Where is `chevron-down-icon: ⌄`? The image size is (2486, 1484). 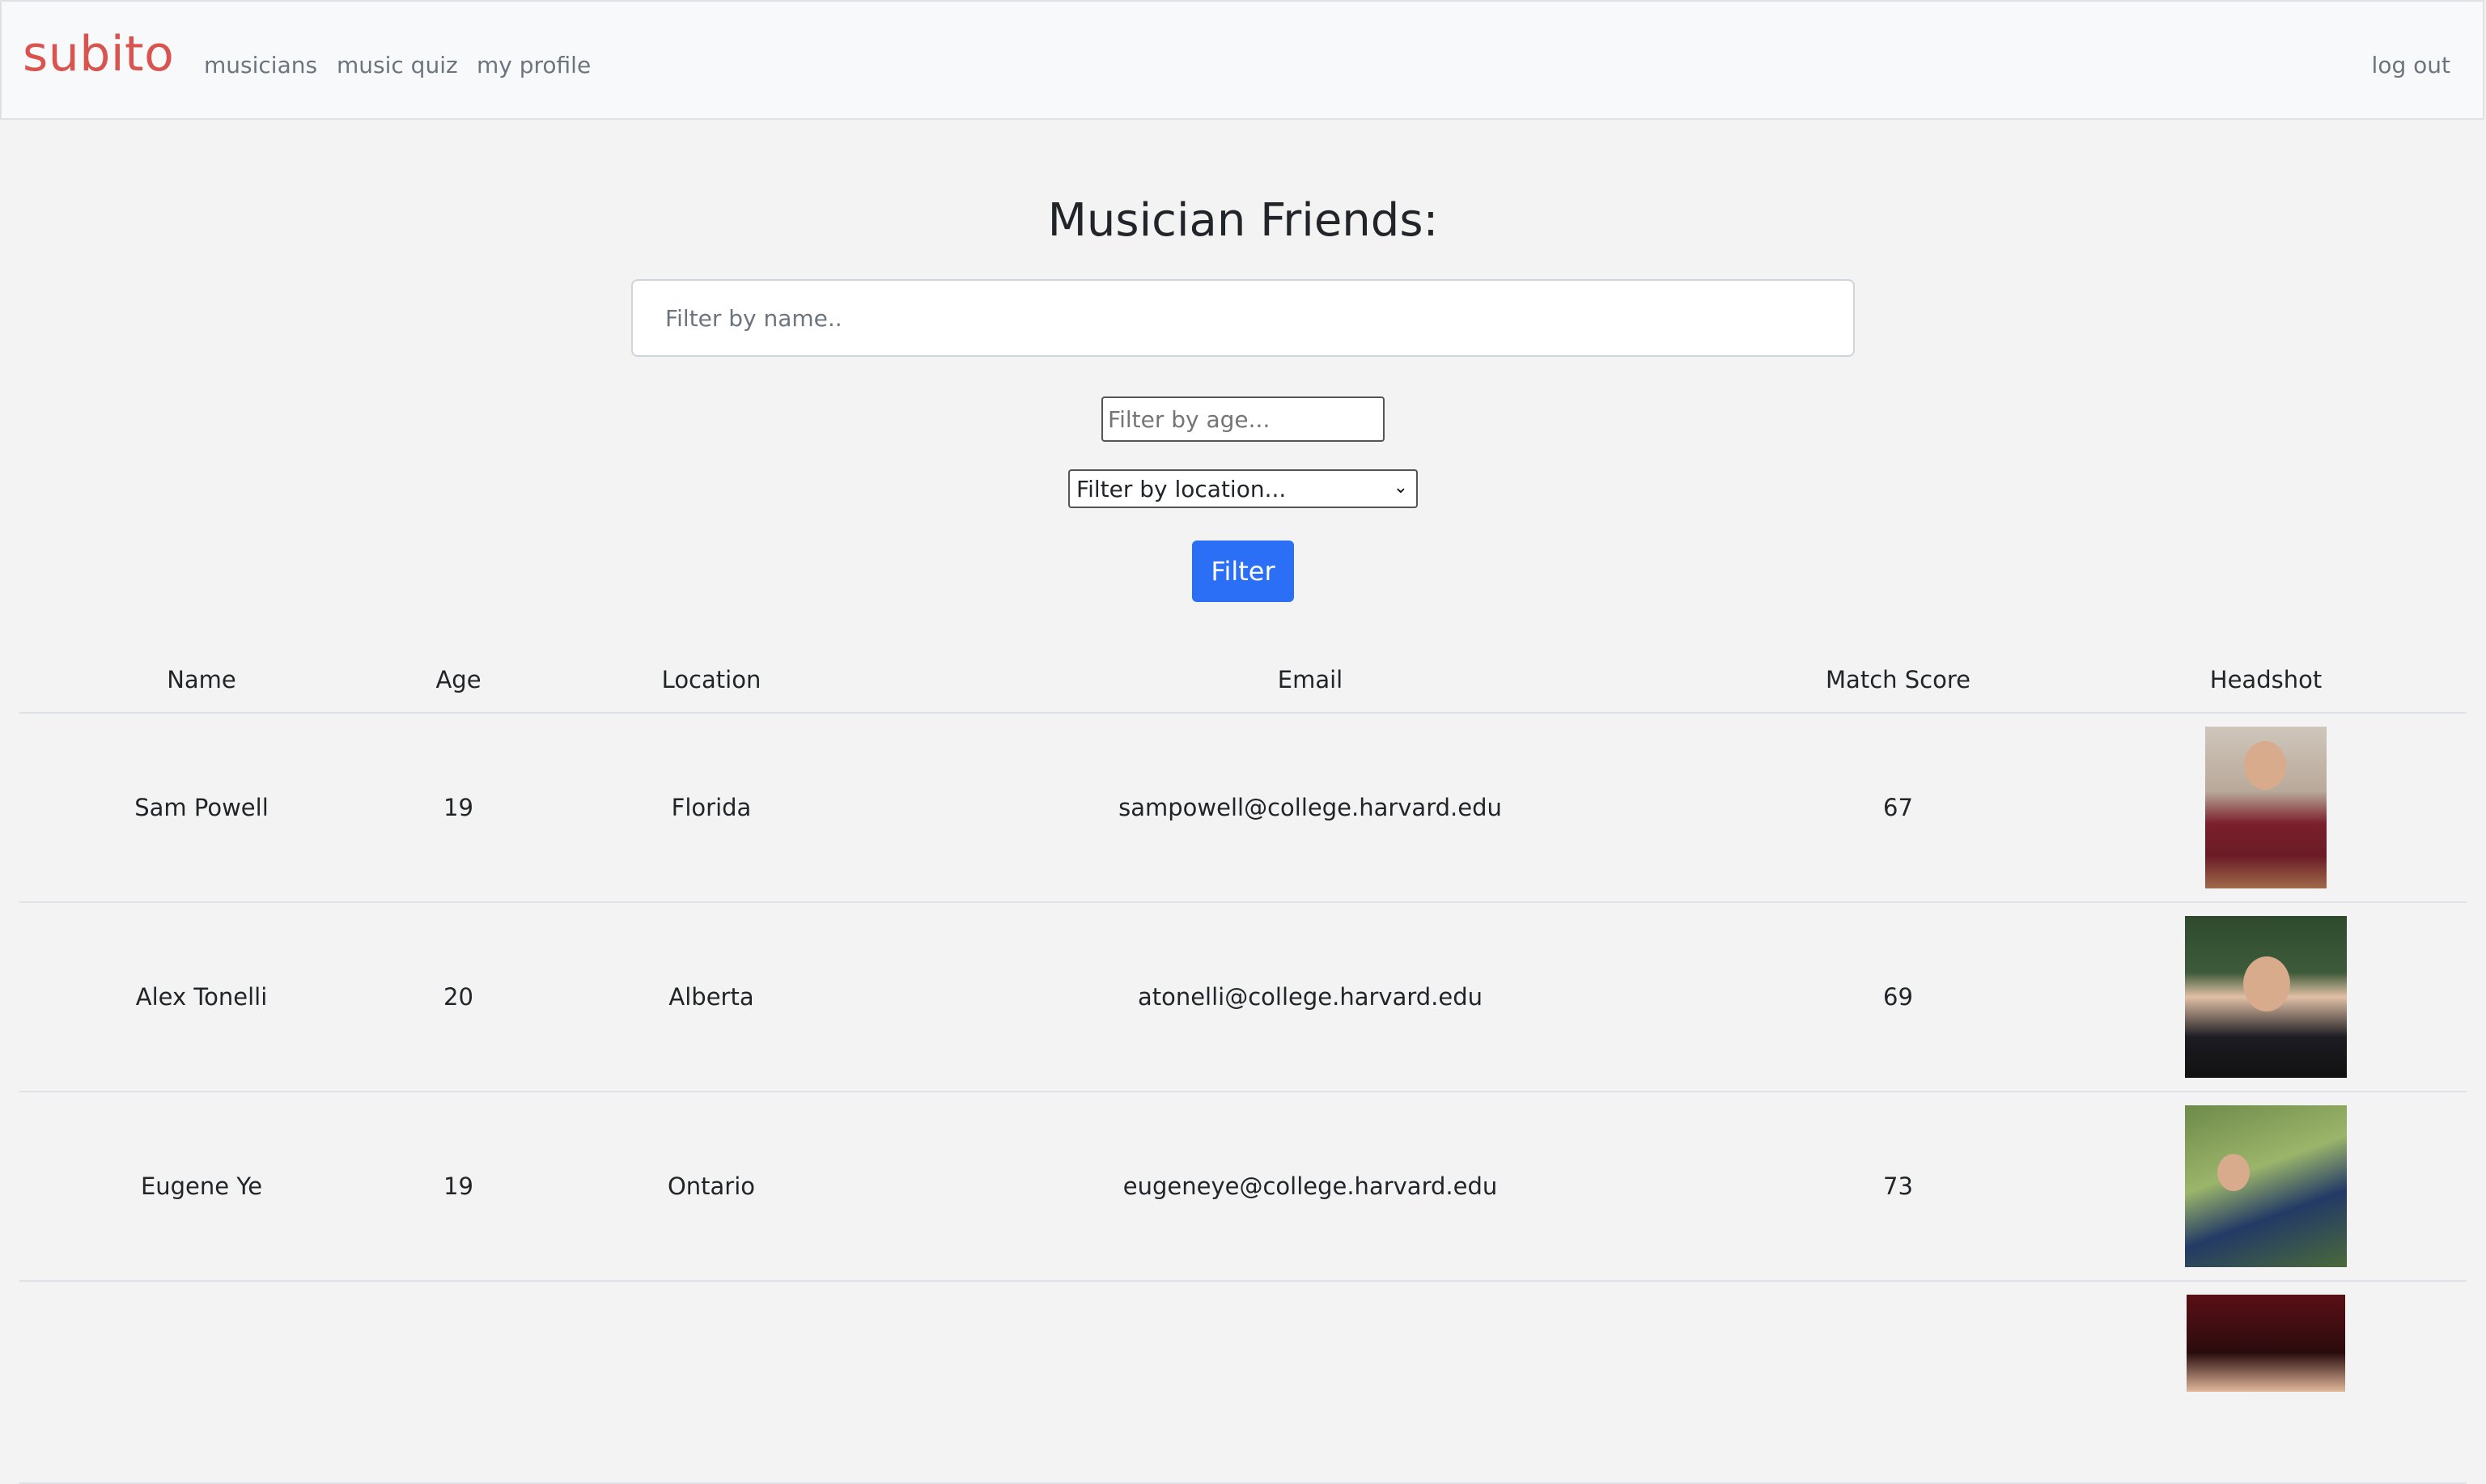 chevron-down-icon: ⌄ is located at coordinates (1400, 488).